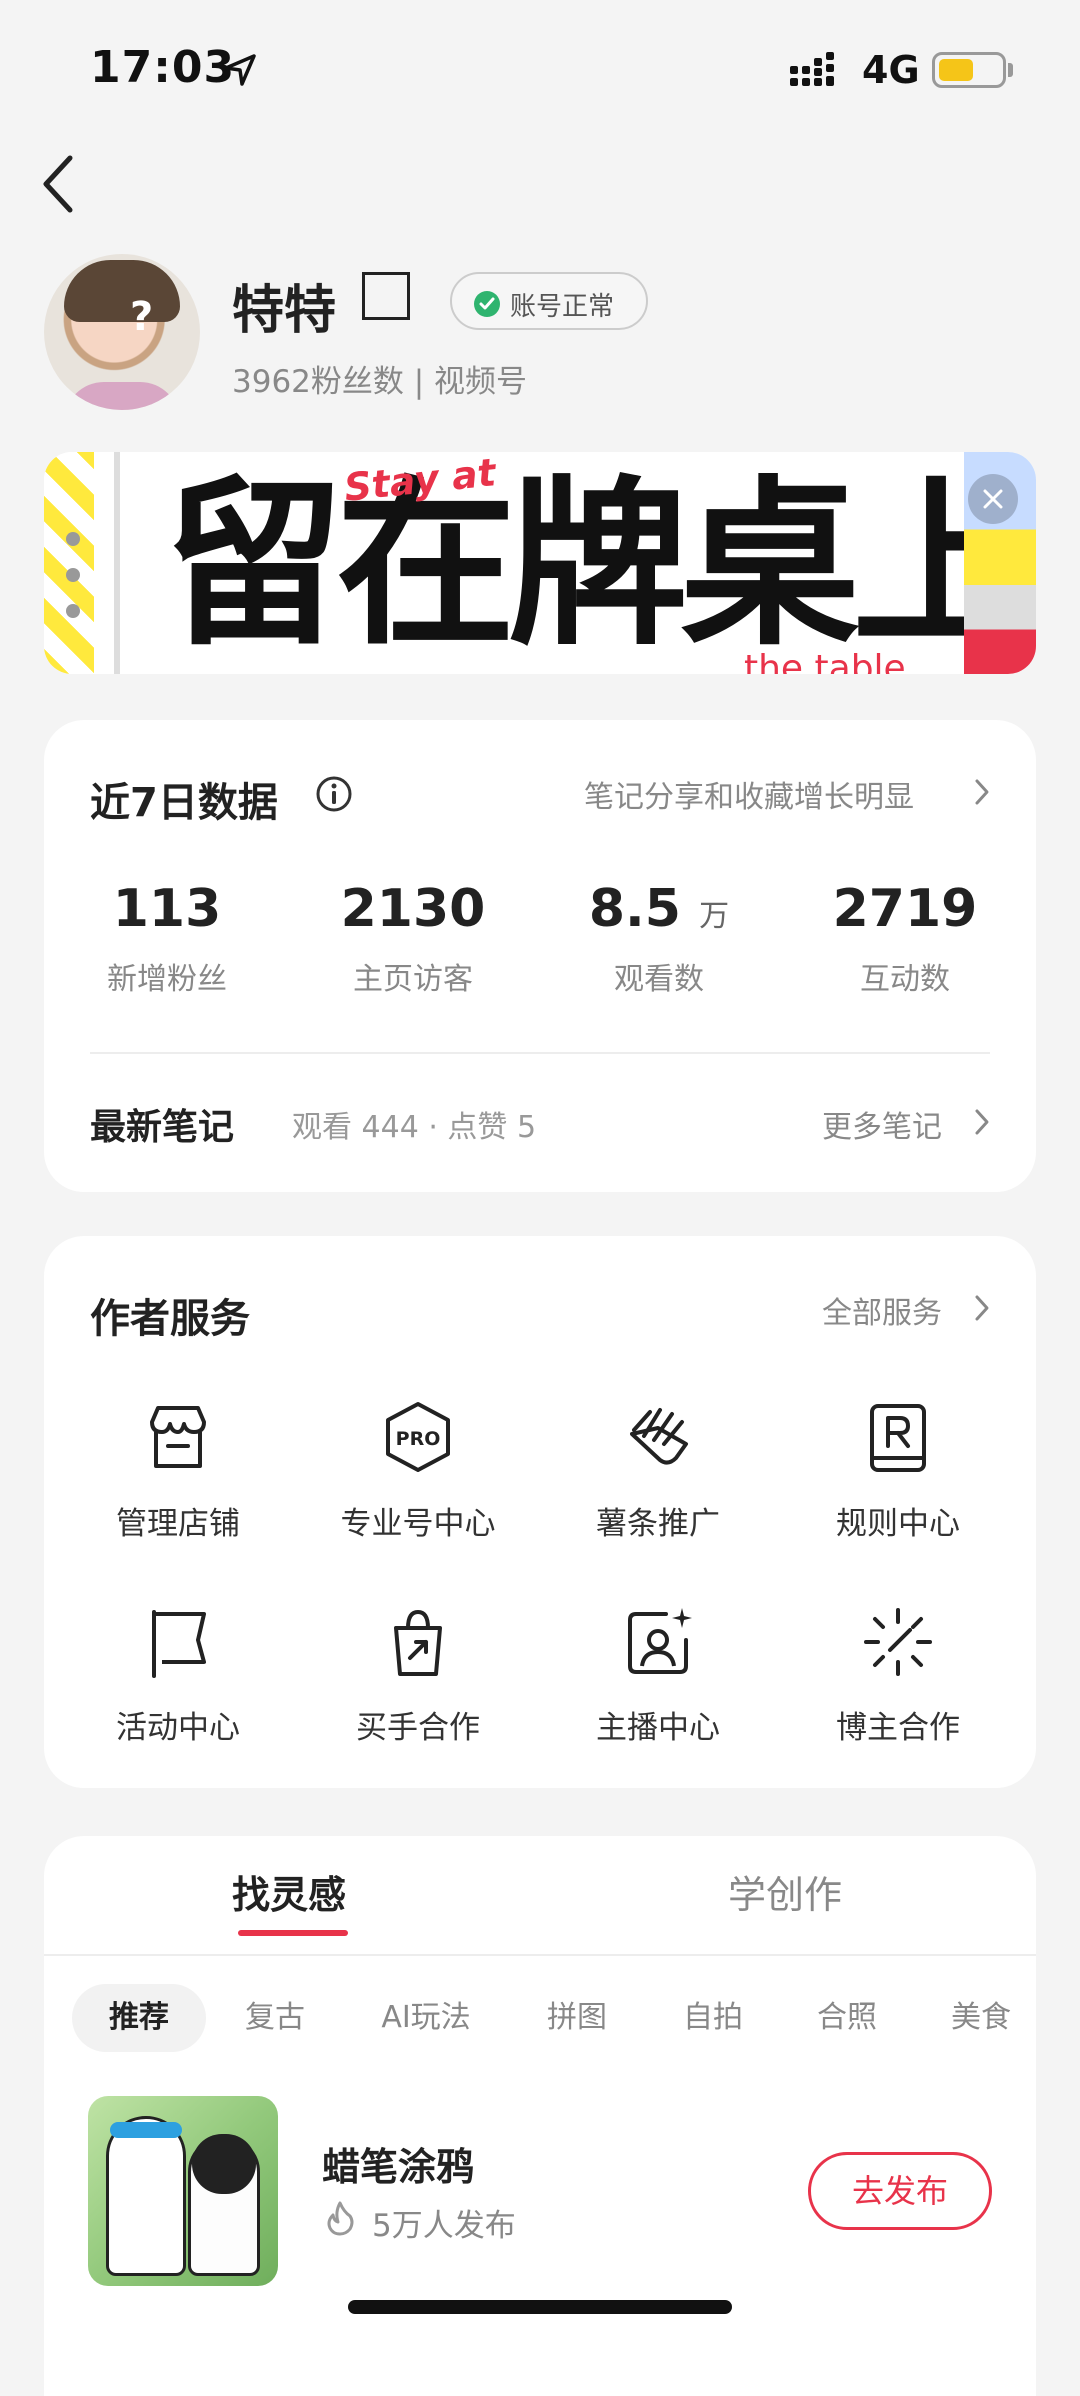 Image resolution: width=1080 pixels, height=2396 pixels. I want to click on network-type: 4G, so click(891, 70).